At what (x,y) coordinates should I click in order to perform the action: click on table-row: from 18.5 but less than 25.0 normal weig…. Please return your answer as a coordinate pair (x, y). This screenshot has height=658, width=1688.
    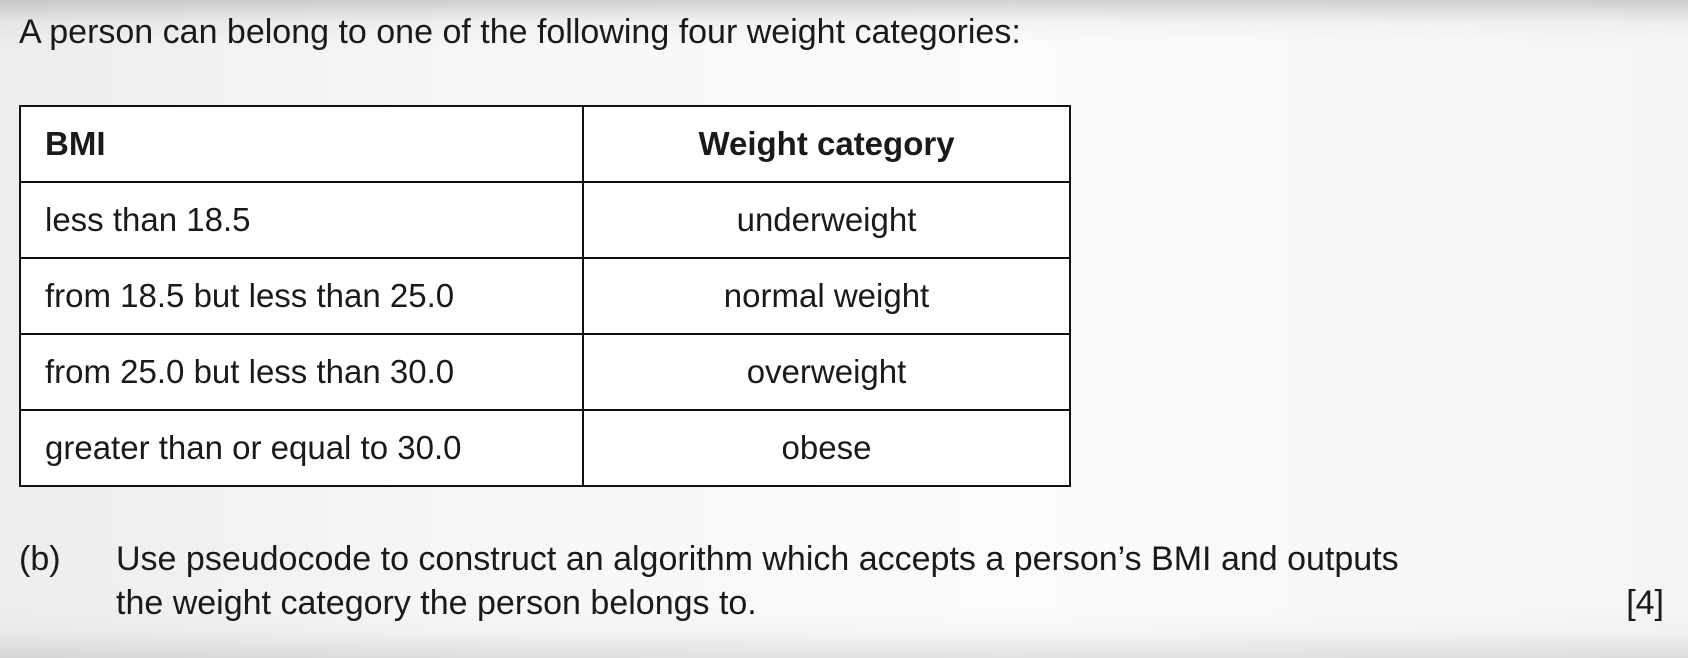
    Looking at the image, I should click on (545, 296).